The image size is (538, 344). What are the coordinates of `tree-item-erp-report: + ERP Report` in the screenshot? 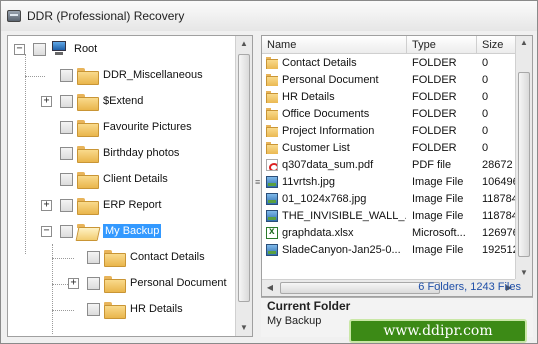 It's located at (101, 205).